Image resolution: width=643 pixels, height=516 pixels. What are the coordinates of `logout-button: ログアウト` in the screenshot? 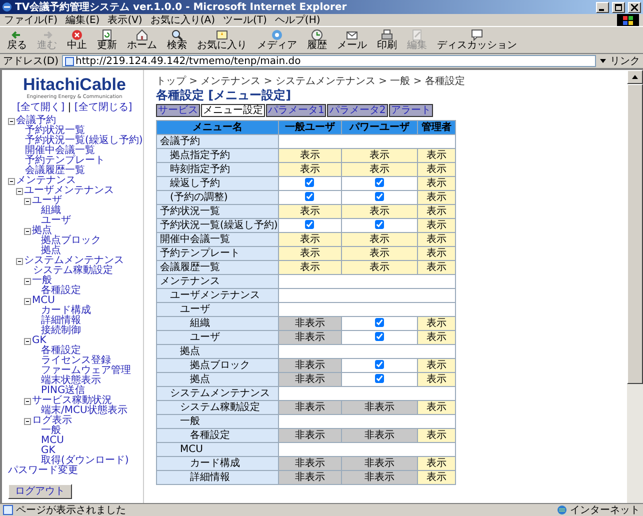 It's located at (40, 491).